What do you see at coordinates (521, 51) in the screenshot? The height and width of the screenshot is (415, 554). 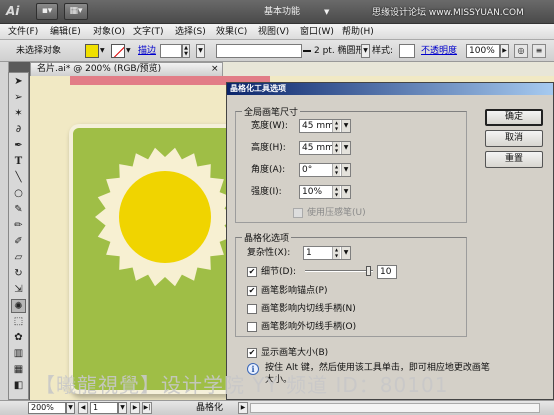 I see `recolor-icon: ◎` at bounding box center [521, 51].